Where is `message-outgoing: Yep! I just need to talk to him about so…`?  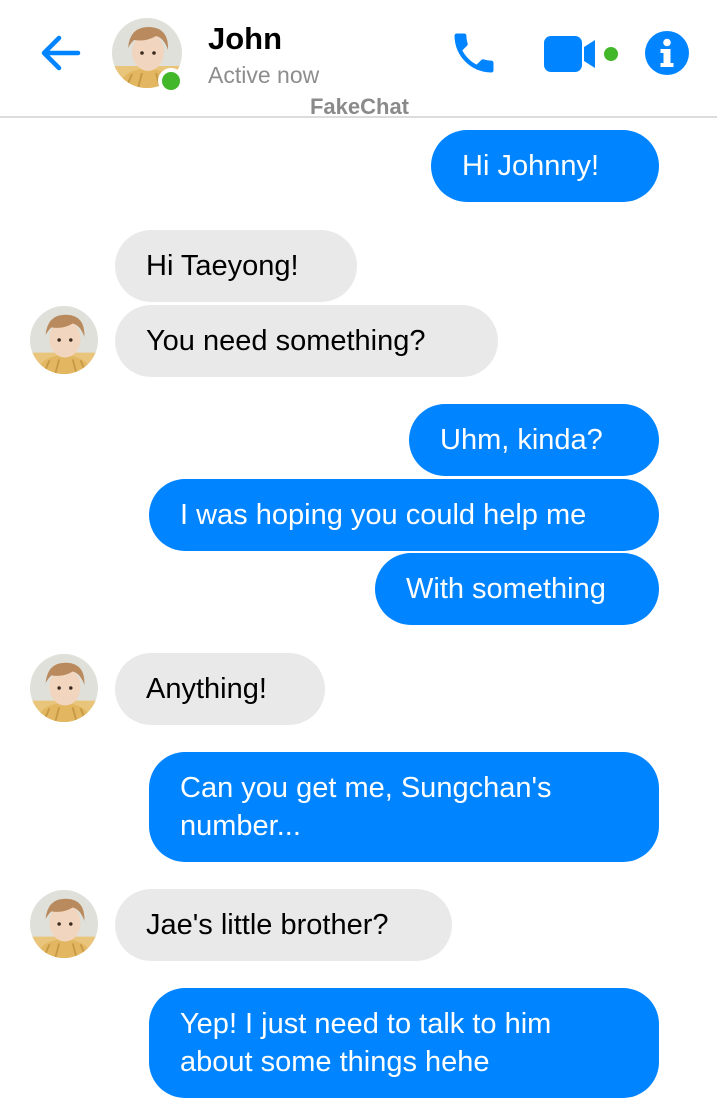
message-outgoing: Yep! I just need to talk to him about so… is located at coordinates (404, 1043).